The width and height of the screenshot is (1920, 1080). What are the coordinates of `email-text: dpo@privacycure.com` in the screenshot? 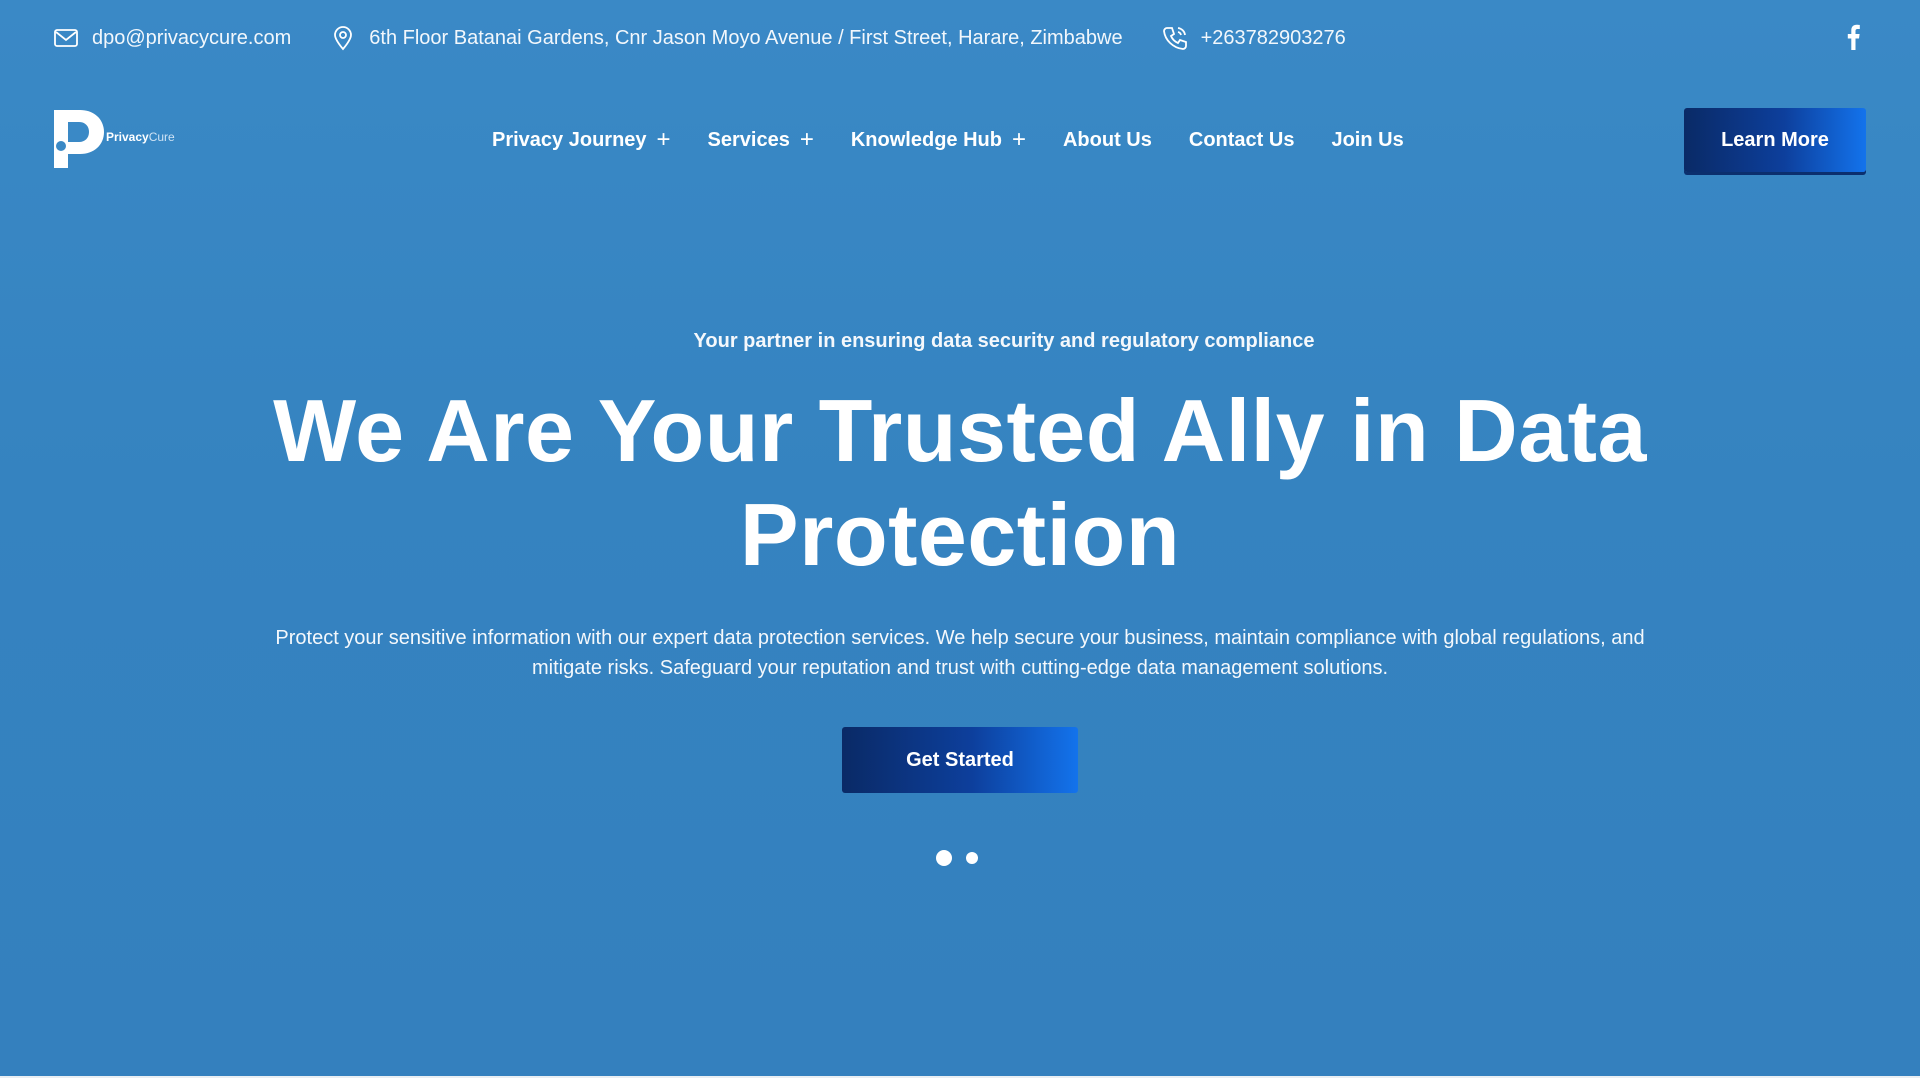 It's located at (192, 37).